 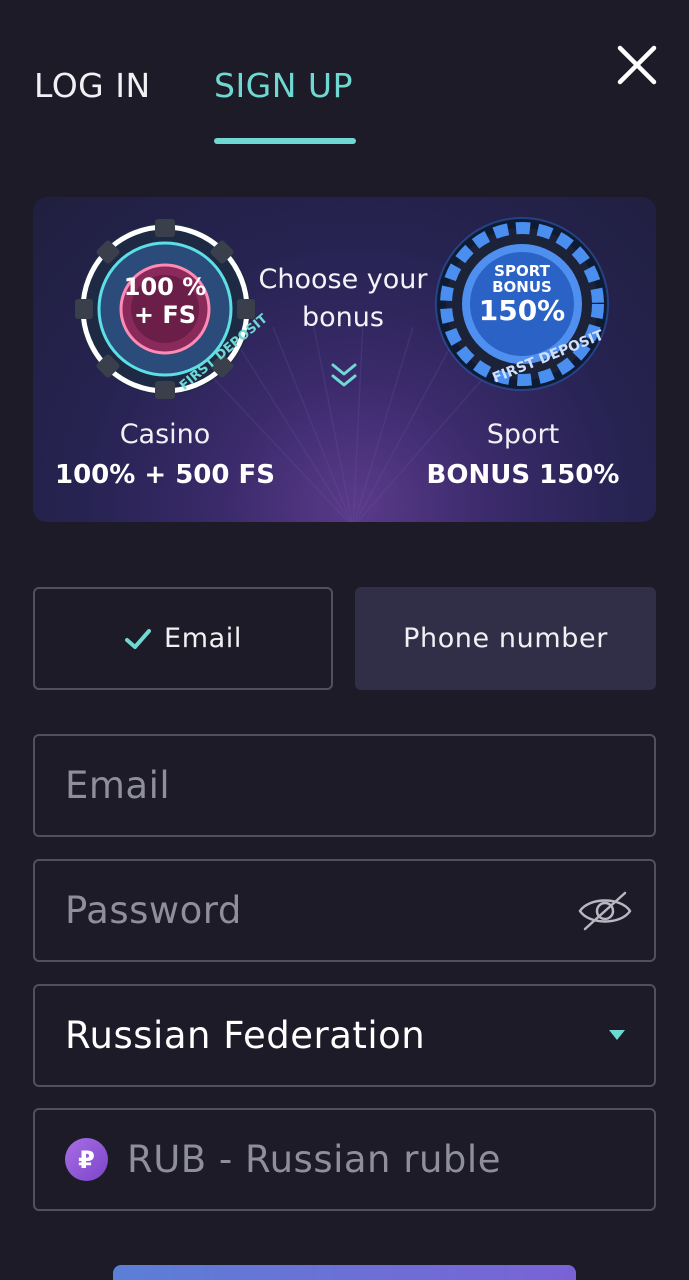 I want to click on sport-chip-text: SPORT BONUS 150%, so click(x=522, y=295).